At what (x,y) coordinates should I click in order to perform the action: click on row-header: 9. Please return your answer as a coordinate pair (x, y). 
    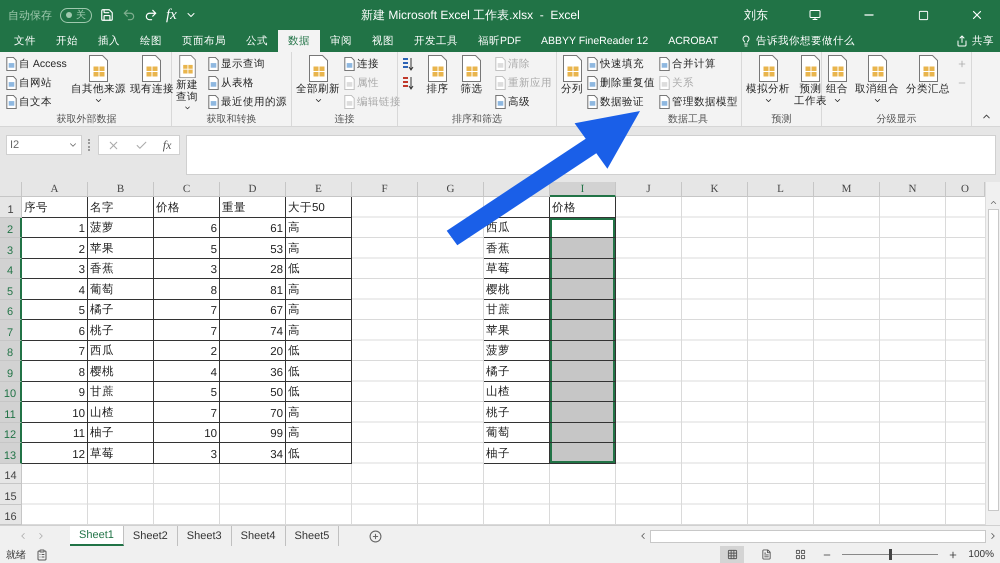
    Looking at the image, I should click on (11, 371).